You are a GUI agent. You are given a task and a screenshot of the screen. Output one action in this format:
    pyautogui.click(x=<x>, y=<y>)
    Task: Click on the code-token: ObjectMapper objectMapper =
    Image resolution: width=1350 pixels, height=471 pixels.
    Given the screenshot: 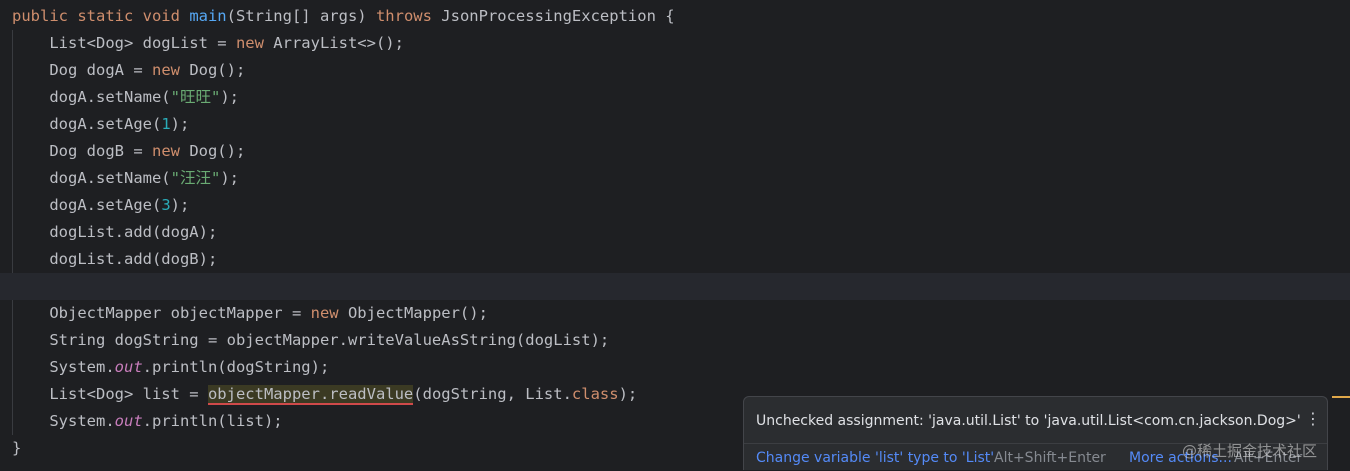 What is the action you would take?
    pyautogui.click(x=161, y=313)
    